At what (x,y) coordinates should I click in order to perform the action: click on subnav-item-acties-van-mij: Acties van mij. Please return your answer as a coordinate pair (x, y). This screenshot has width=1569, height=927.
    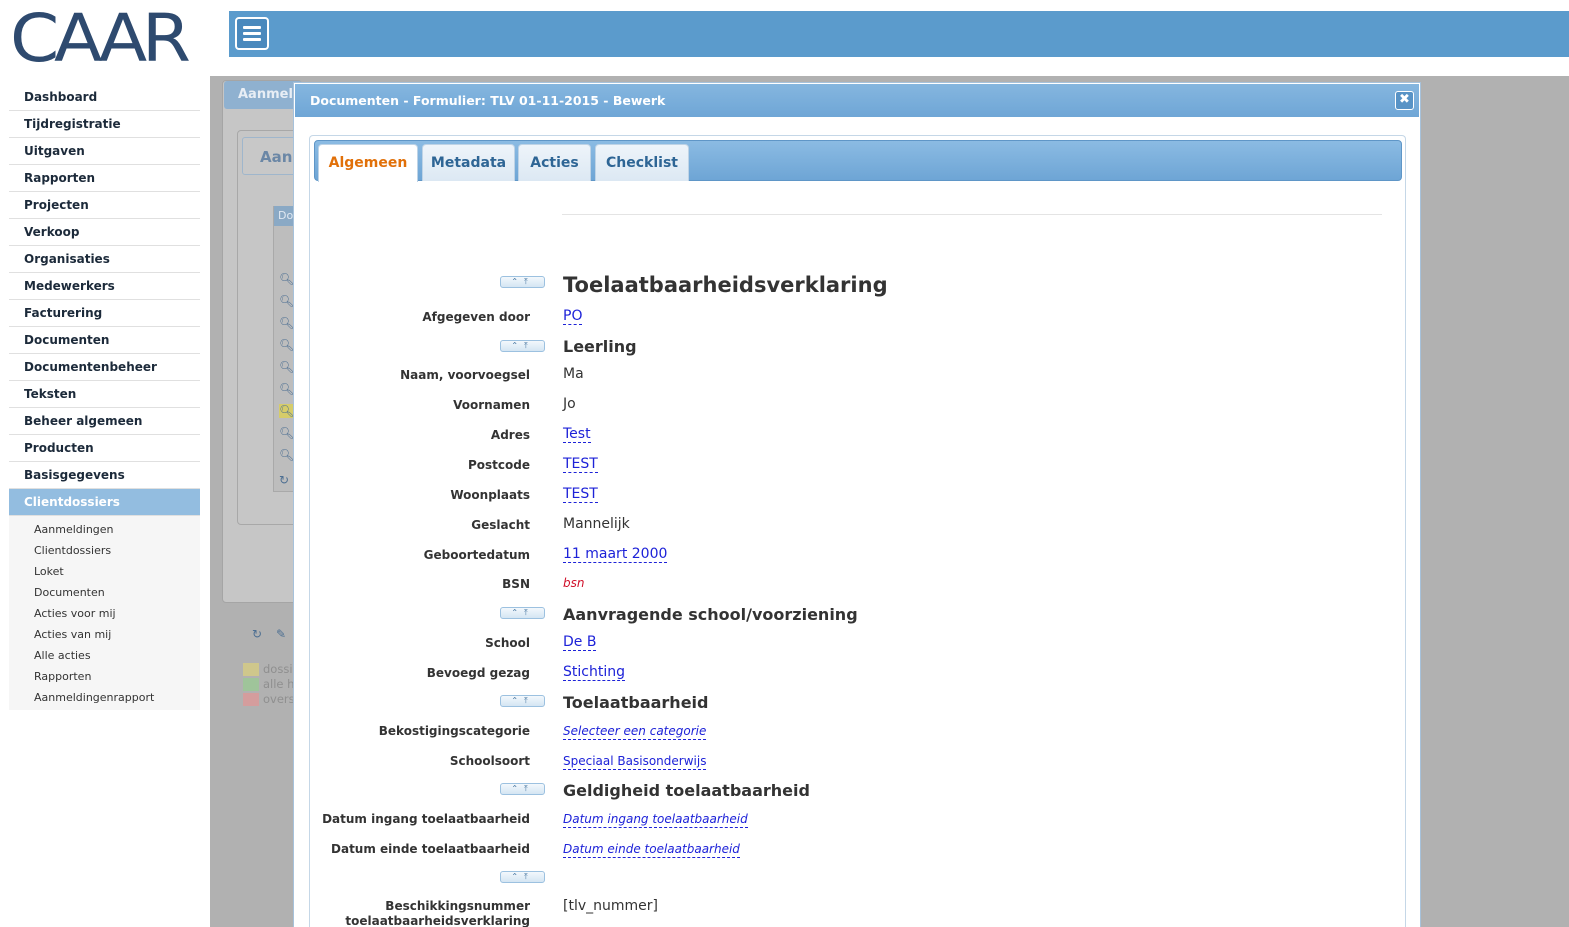
    Looking at the image, I should click on (104, 634).